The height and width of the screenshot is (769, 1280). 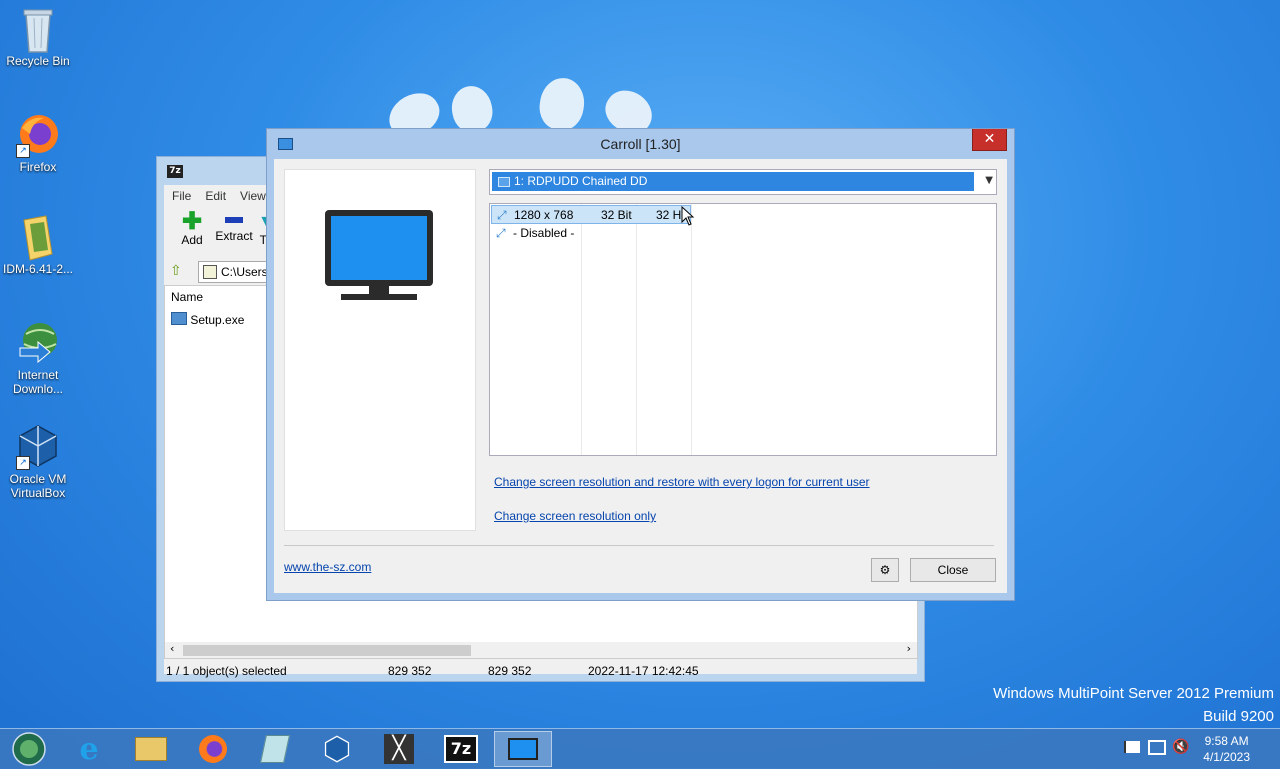 What do you see at coordinates (172, 648) in the screenshot?
I see `scroll-left-icon: ‹` at bounding box center [172, 648].